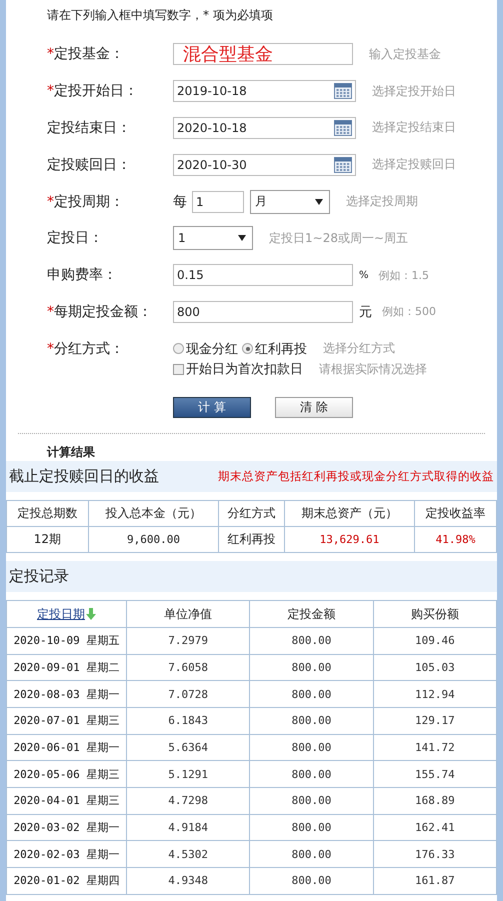 The width and height of the screenshot is (503, 901). What do you see at coordinates (66, 881) in the screenshot?
I see `table-cell: 2020-01-02 星期四` at bounding box center [66, 881].